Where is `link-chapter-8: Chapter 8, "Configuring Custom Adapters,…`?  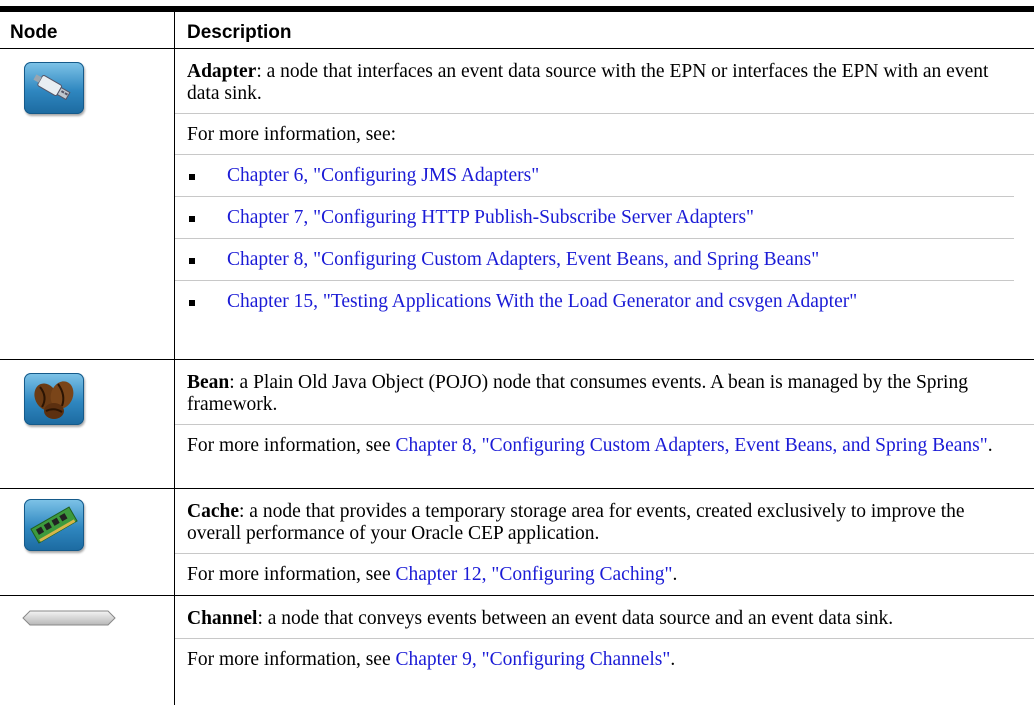
link-chapter-8: Chapter 8, "Configuring Custom Adapters,… is located at coordinates (523, 259).